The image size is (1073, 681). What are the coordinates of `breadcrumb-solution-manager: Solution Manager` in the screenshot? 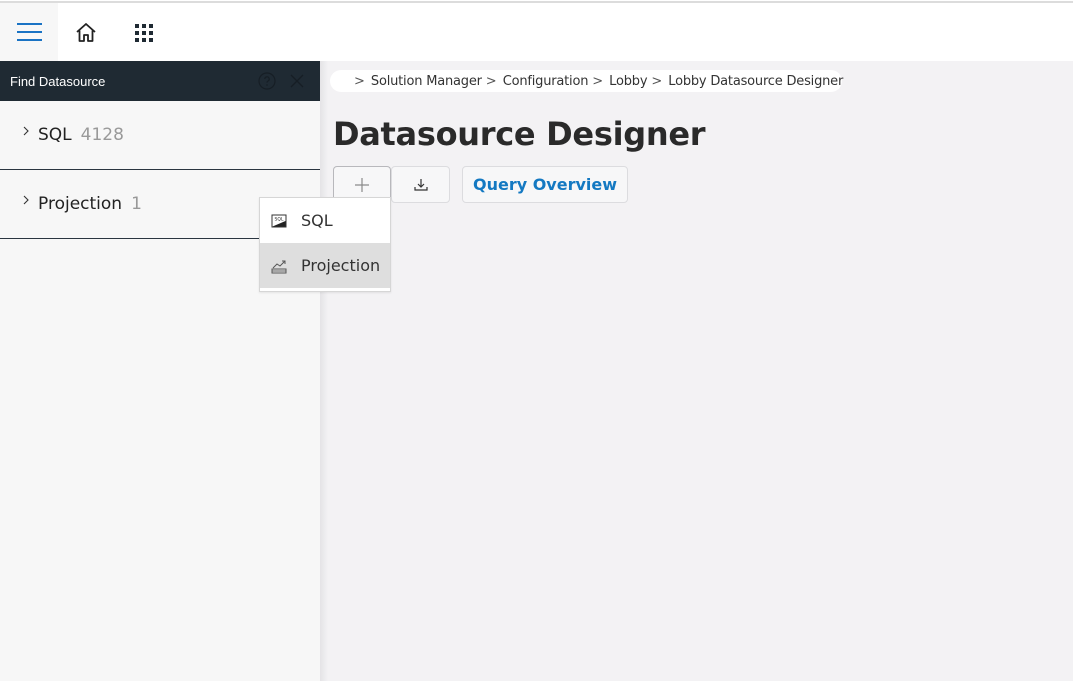 It's located at (426, 81).